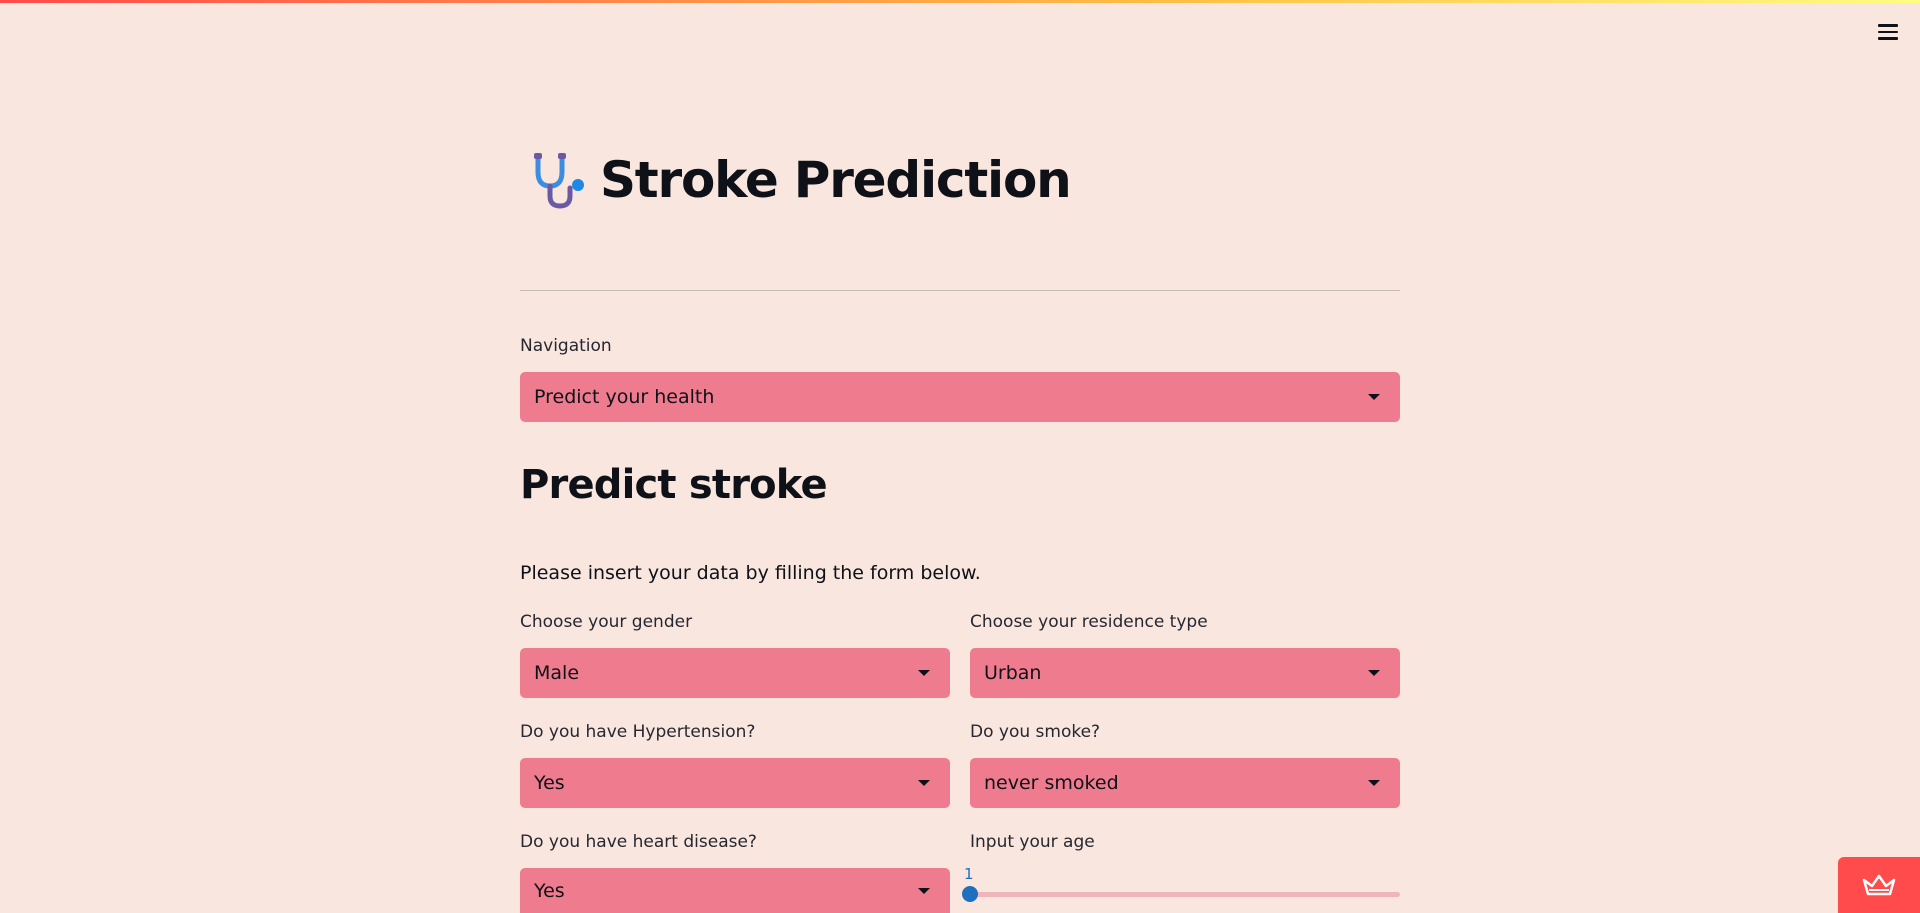  Describe the element at coordinates (1035, 732) in the screenshot. I see `smoke-label: Do you smoke?` at that location.